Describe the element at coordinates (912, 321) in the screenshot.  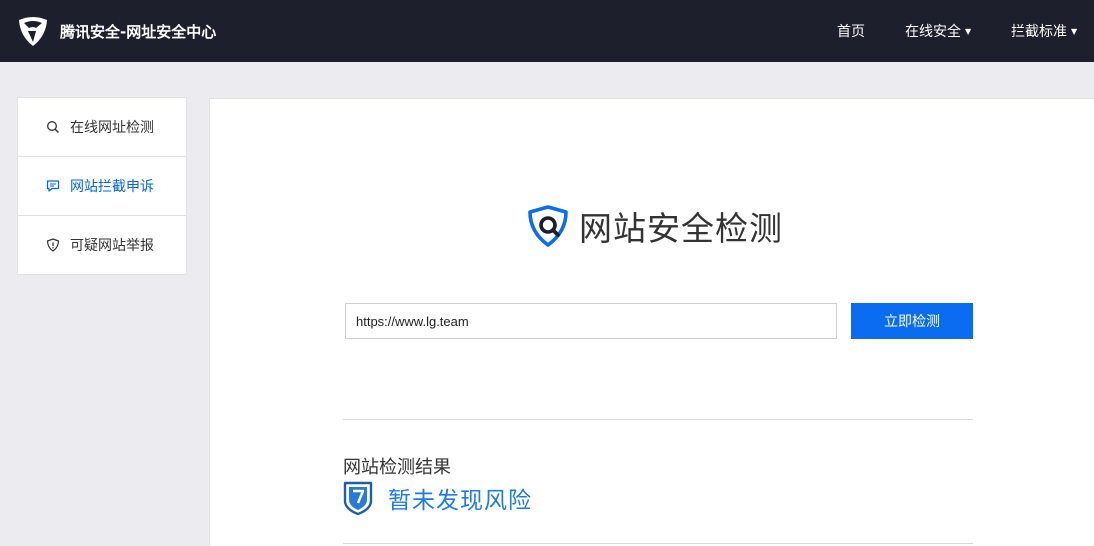
I see `check-now-button: 立即检测` at that location.